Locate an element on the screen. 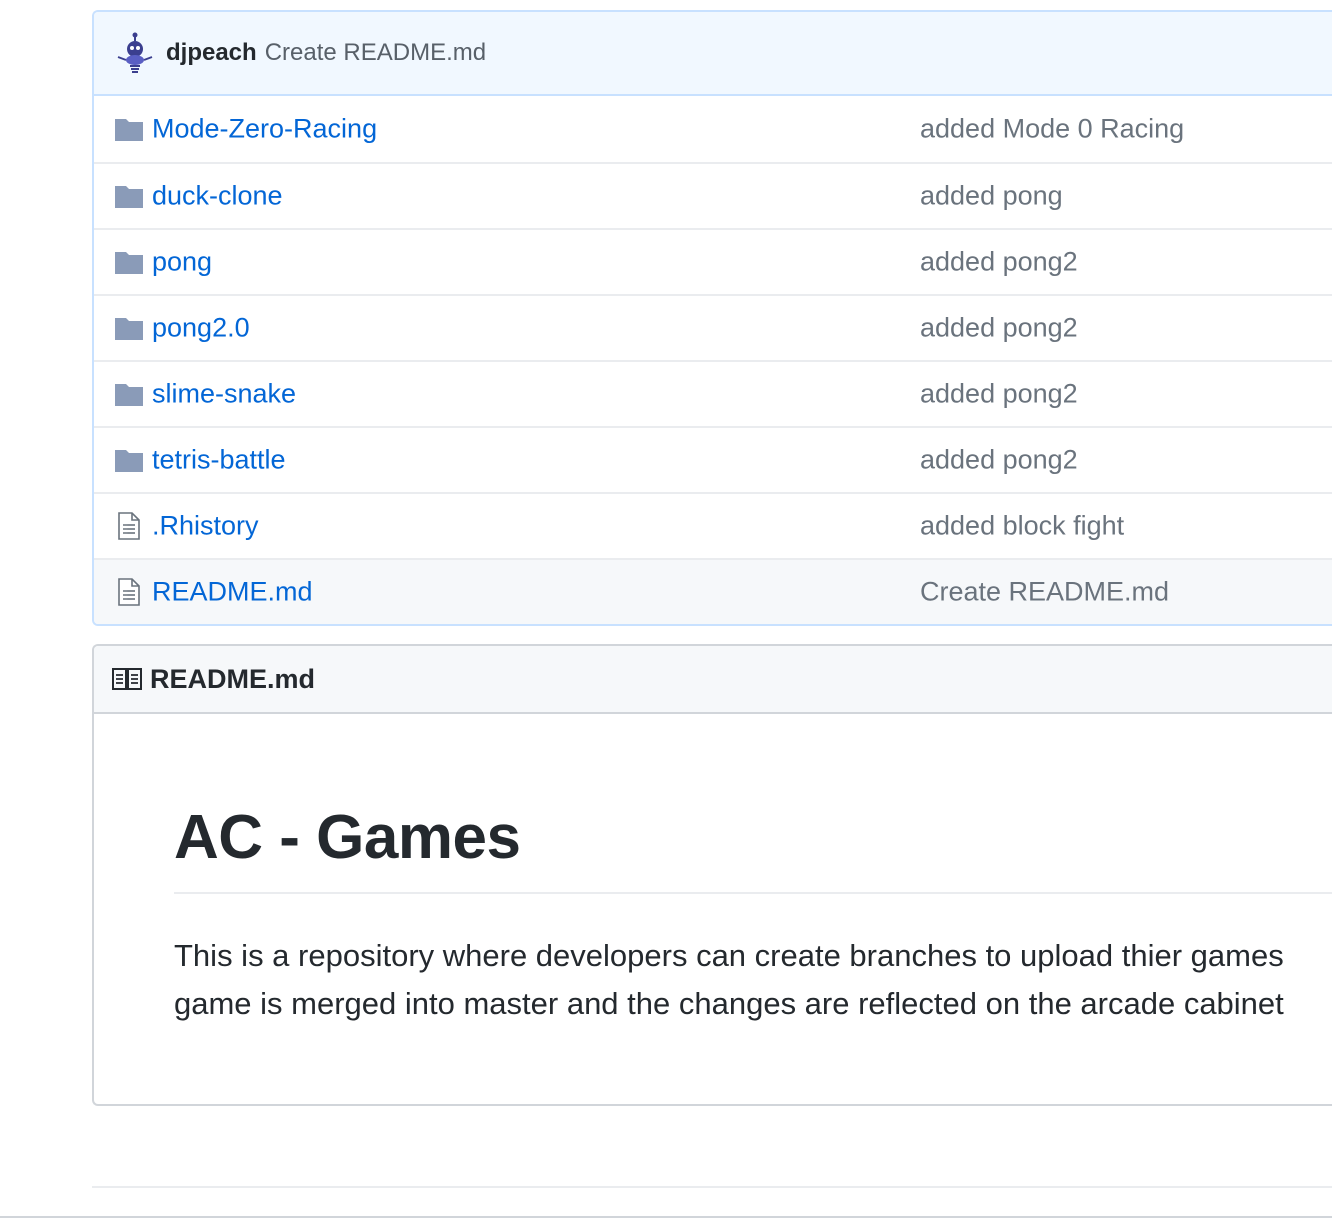 The height and width of the screenshot is (1226, 1332). file-name-link: slime-snake is located at coordinates (224, 394).